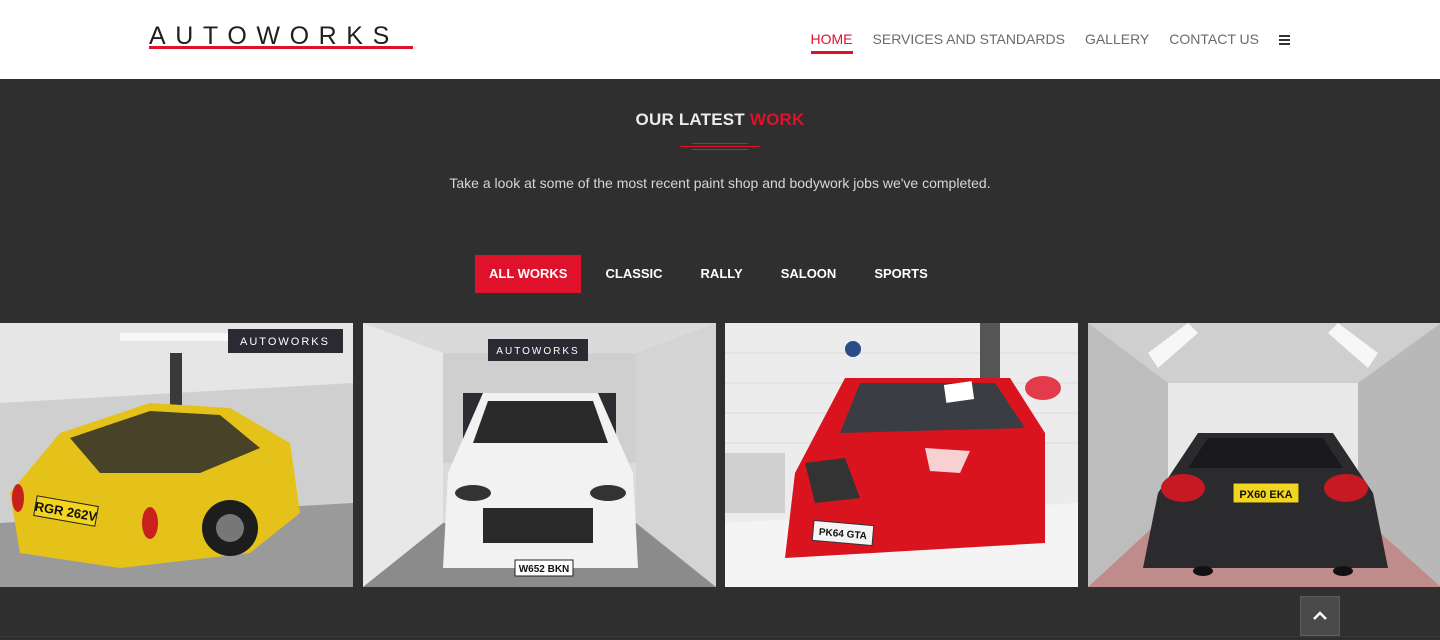  I want to click on title-accent: WORK, so click(777, 119).